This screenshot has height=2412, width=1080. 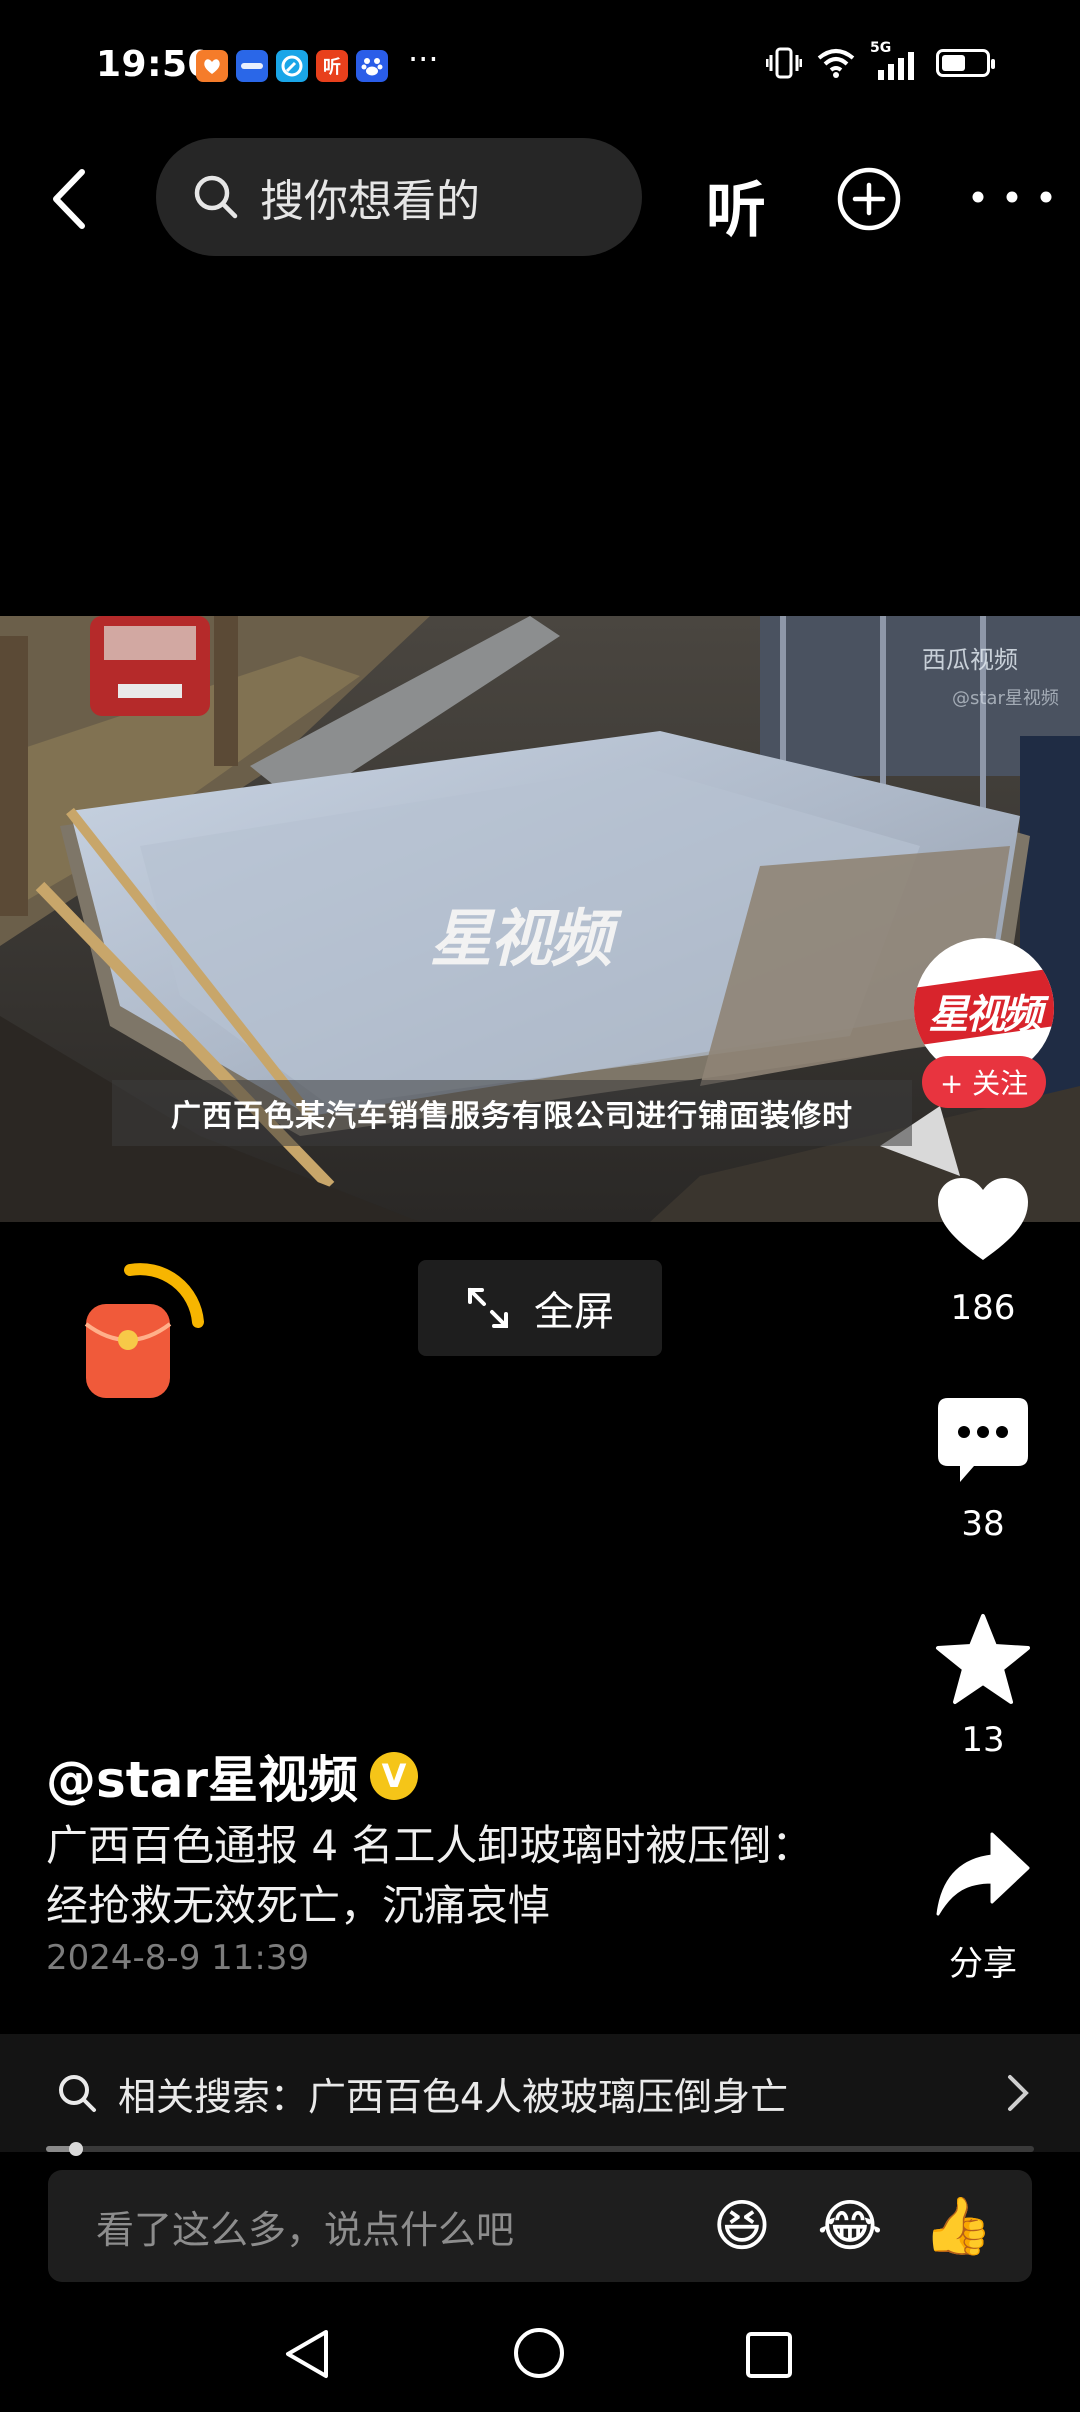 I want to click on battery-level, so click(x=953, y=63).